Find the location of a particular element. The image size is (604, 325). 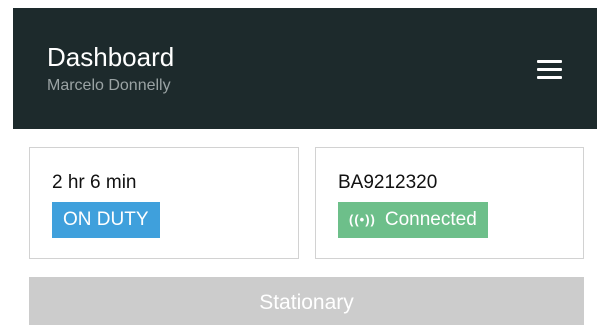

motion-status-bar: Stationary is located at coordinates (306, 301).